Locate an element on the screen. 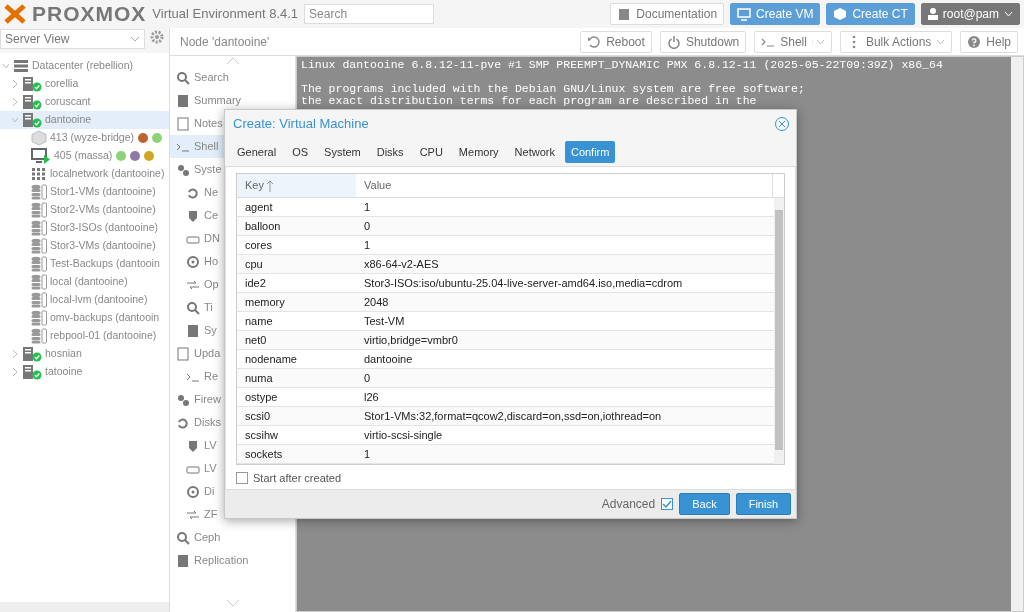 This screenshot has width=1024, height=612. table-cell-text: virtio-scsi-single is located at coordinates (403, 435).